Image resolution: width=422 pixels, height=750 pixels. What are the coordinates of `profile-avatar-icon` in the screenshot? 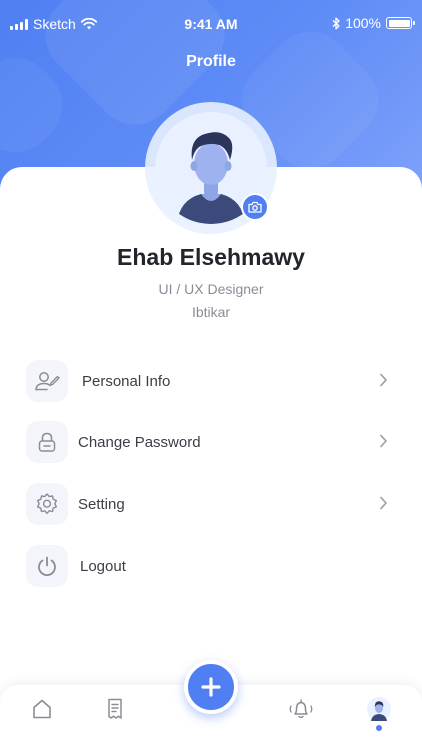 It's located at (379, 709).